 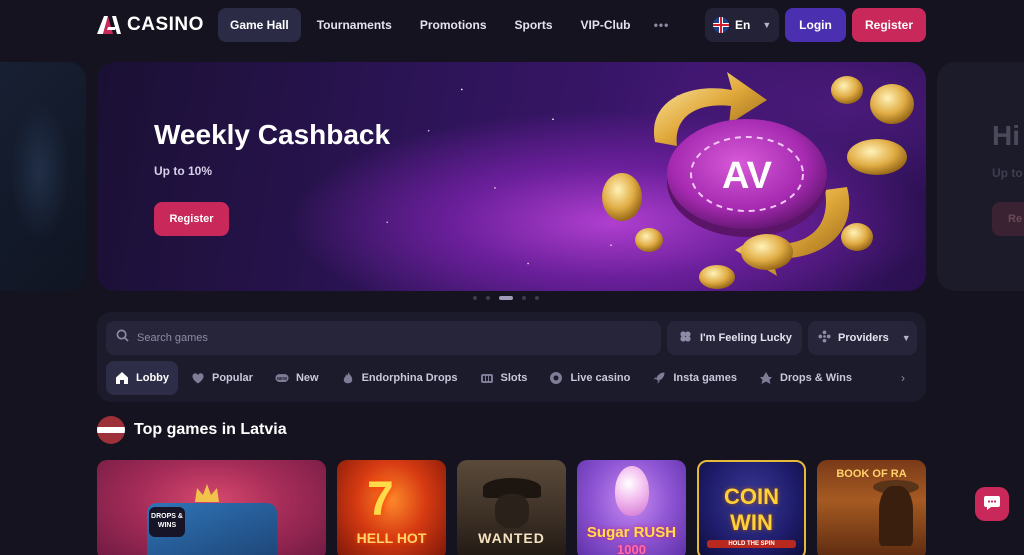 I want to click on banner-title: Weekly Cashback, so click(x=272, y=134).